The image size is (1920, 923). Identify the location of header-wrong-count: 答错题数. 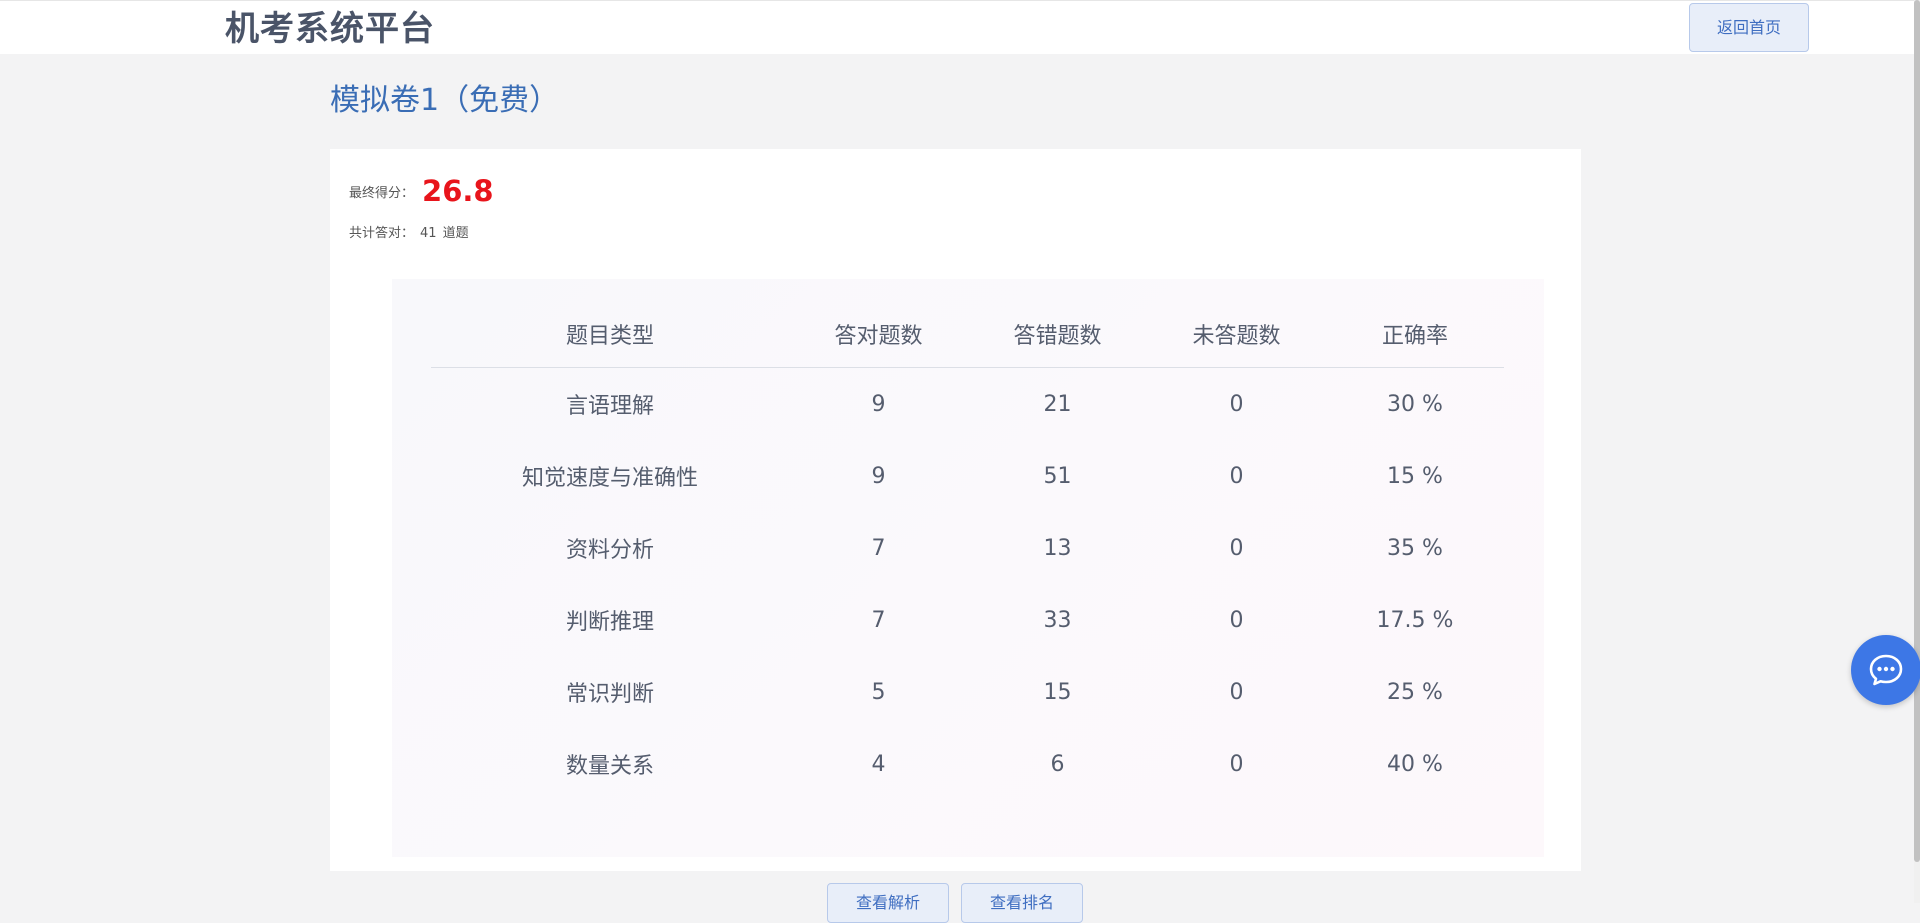
(1057, 334).